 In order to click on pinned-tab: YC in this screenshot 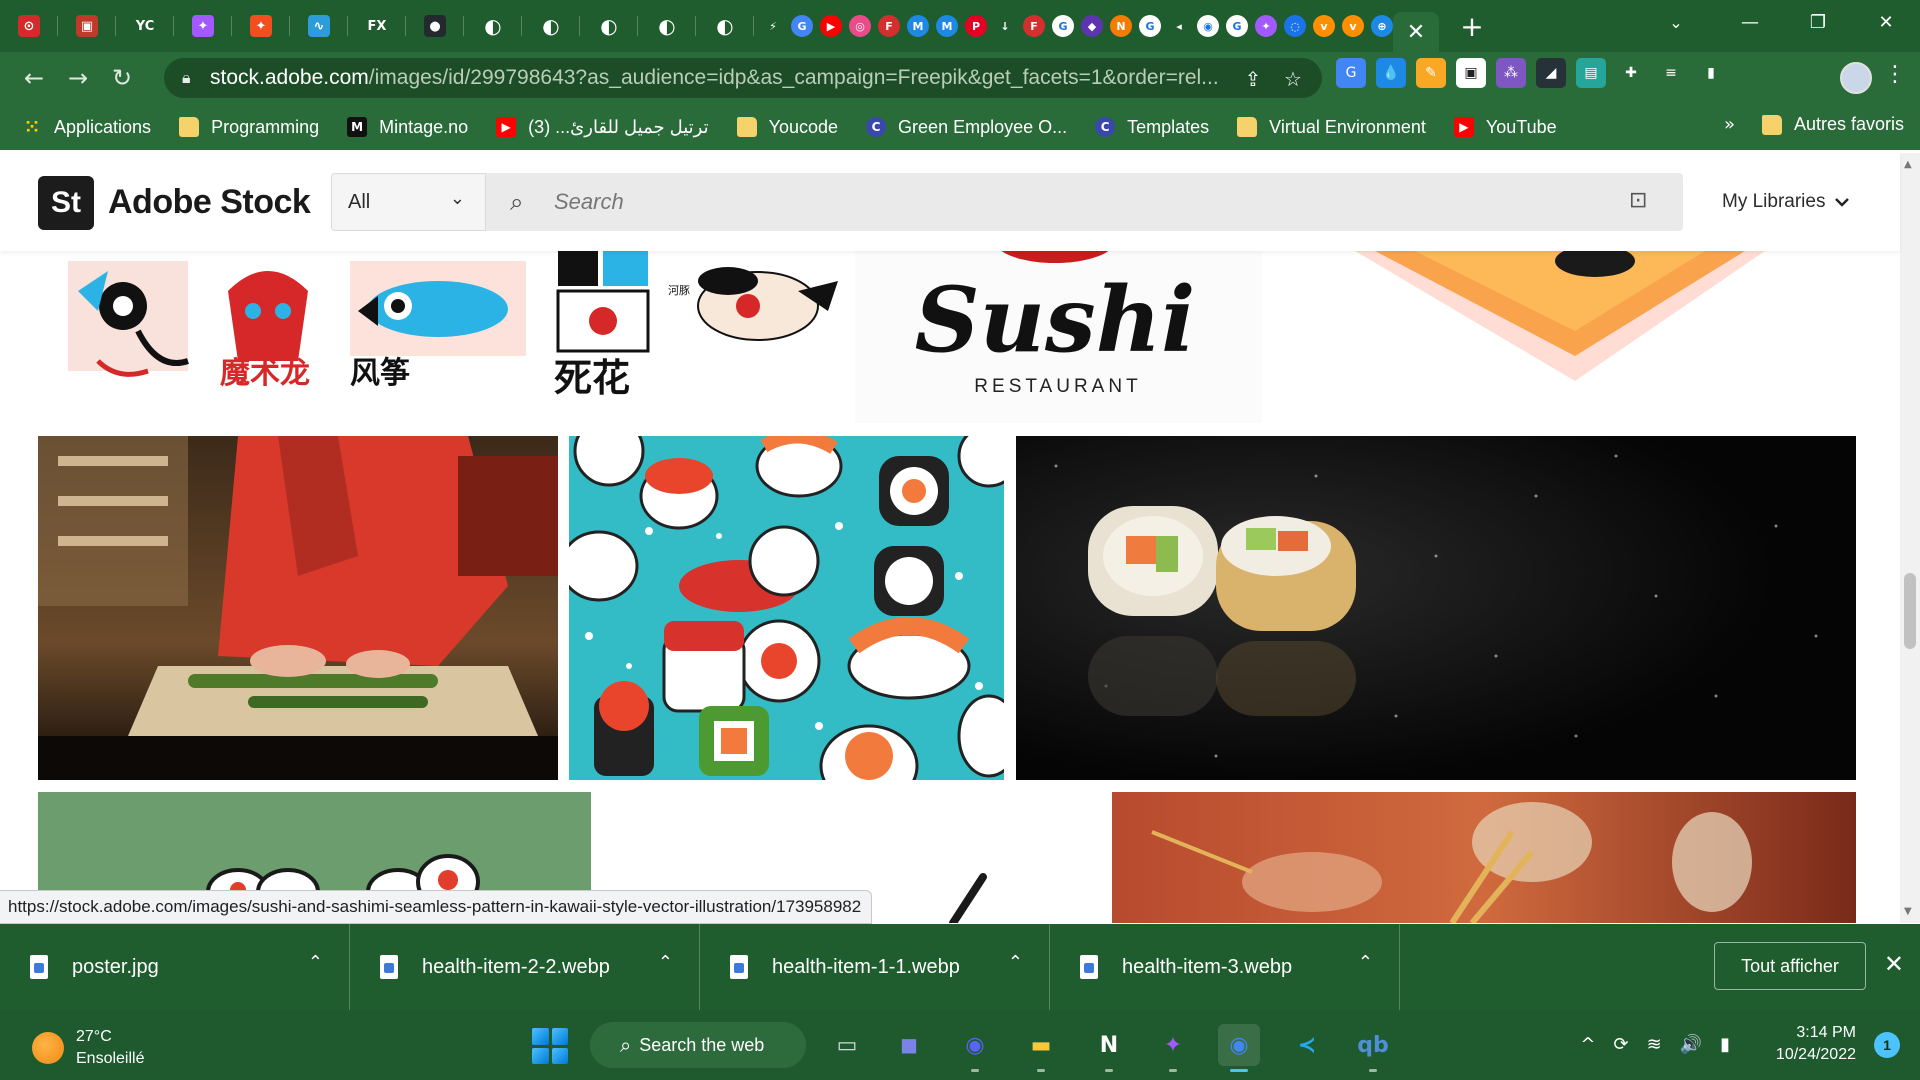, I will do `click(145, 26)`.